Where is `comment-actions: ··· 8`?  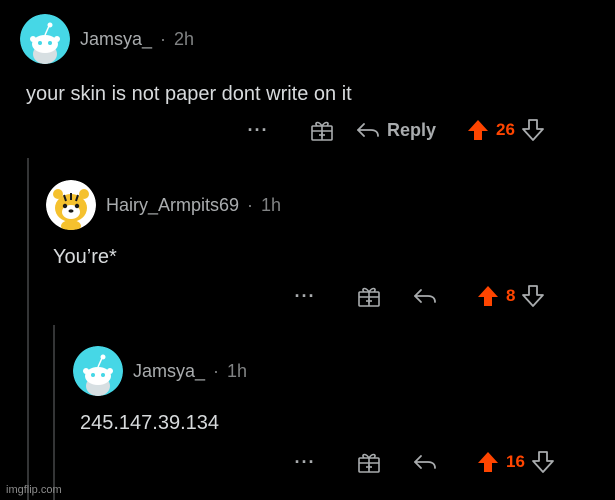 comment-actions: ··· 8 is located at coordinates (417, 296).